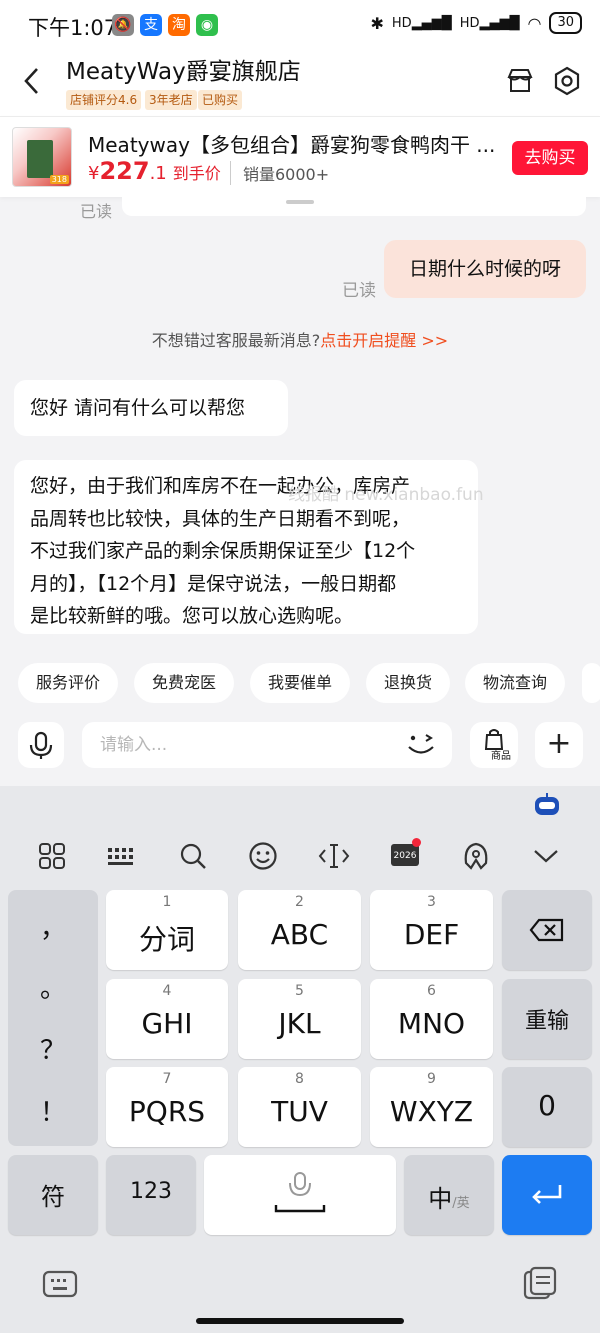 The width and height of the screenshot is (600, 1333). Describe the element at coordinates (53, 1110) in the screenshot. I see `punct-exclaim-key: ！` at that location.